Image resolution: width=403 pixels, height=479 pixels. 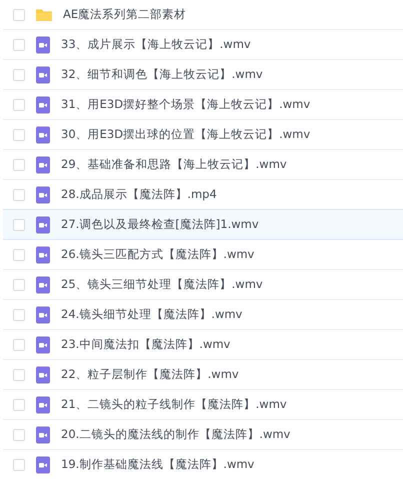 What do you see at coordinates (162, 284) in the screenshot?
I see `file-name: 25、镜头三细节处理【魔法阵】.wmv` at bounding box center [162, 284].